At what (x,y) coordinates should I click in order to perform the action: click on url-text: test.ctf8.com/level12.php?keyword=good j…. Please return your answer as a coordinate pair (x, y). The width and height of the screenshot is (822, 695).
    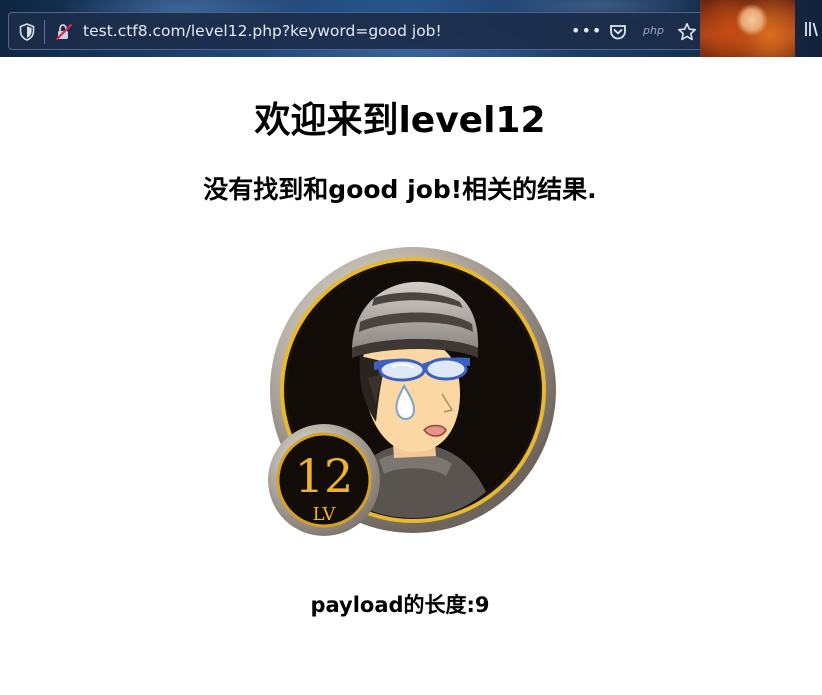
    Looking at the image, I should click on (262, 31).